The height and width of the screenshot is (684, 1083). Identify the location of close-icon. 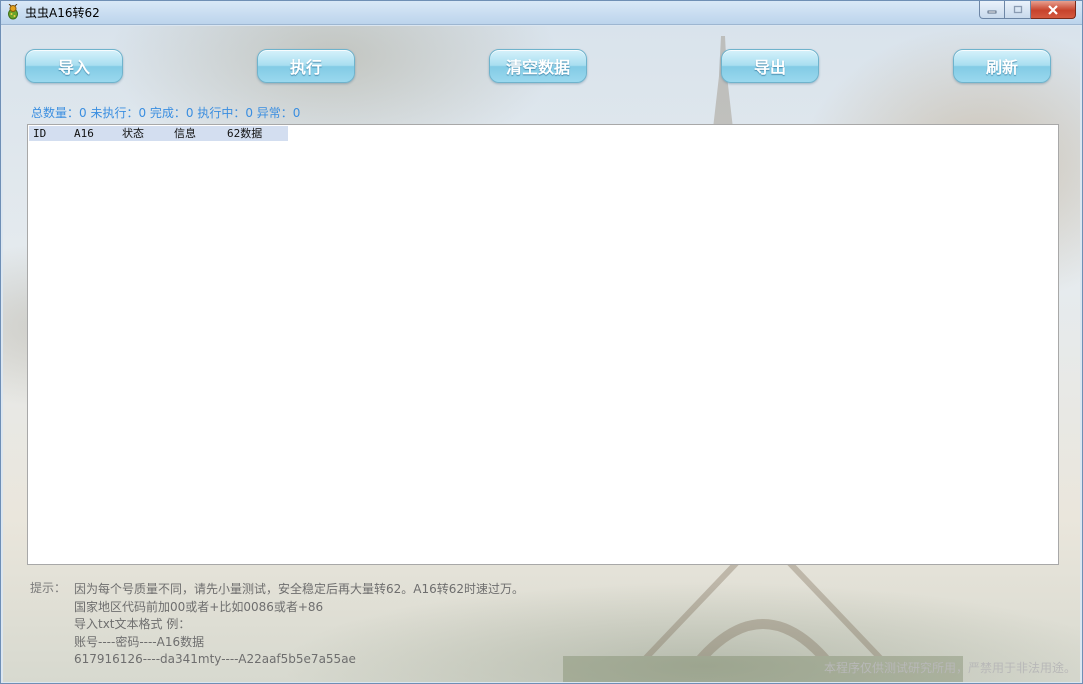
(1053, 9).